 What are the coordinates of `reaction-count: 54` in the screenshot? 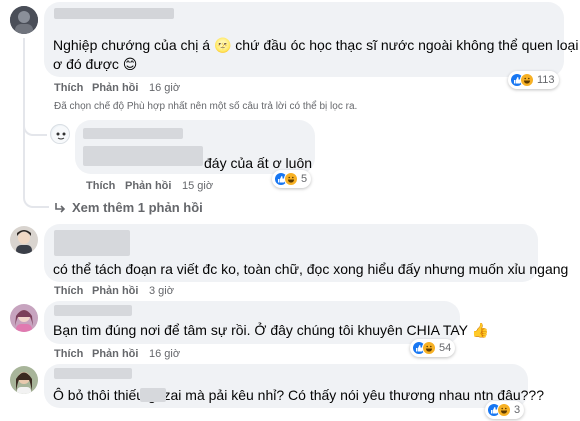 It's located at (445, 348).